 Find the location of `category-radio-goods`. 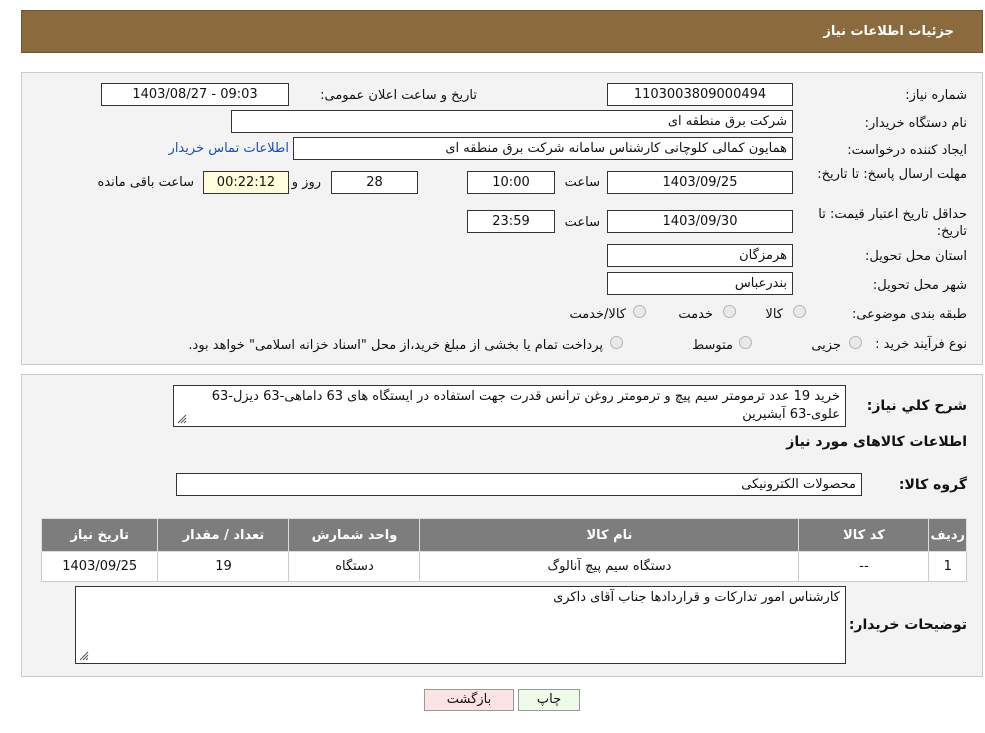

category-radio-goods is located at coordinates (799, 311).